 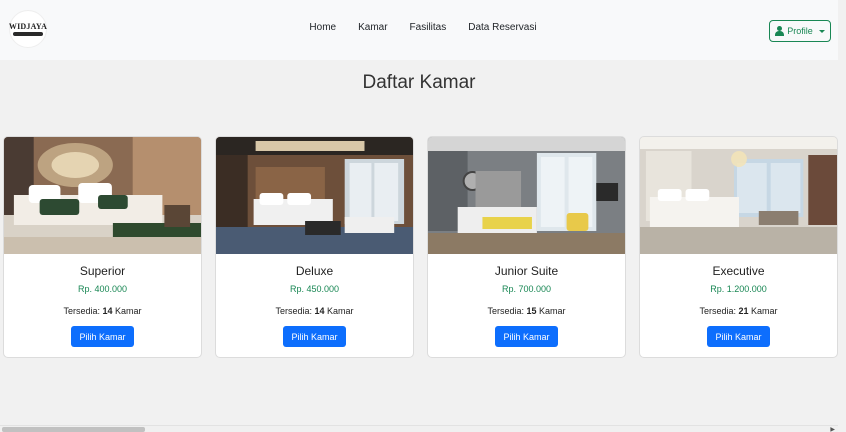 What do you see at coordinates (102, 195) in the screenshot?
I see `room-image-superior` at bounding box center [102, 195].